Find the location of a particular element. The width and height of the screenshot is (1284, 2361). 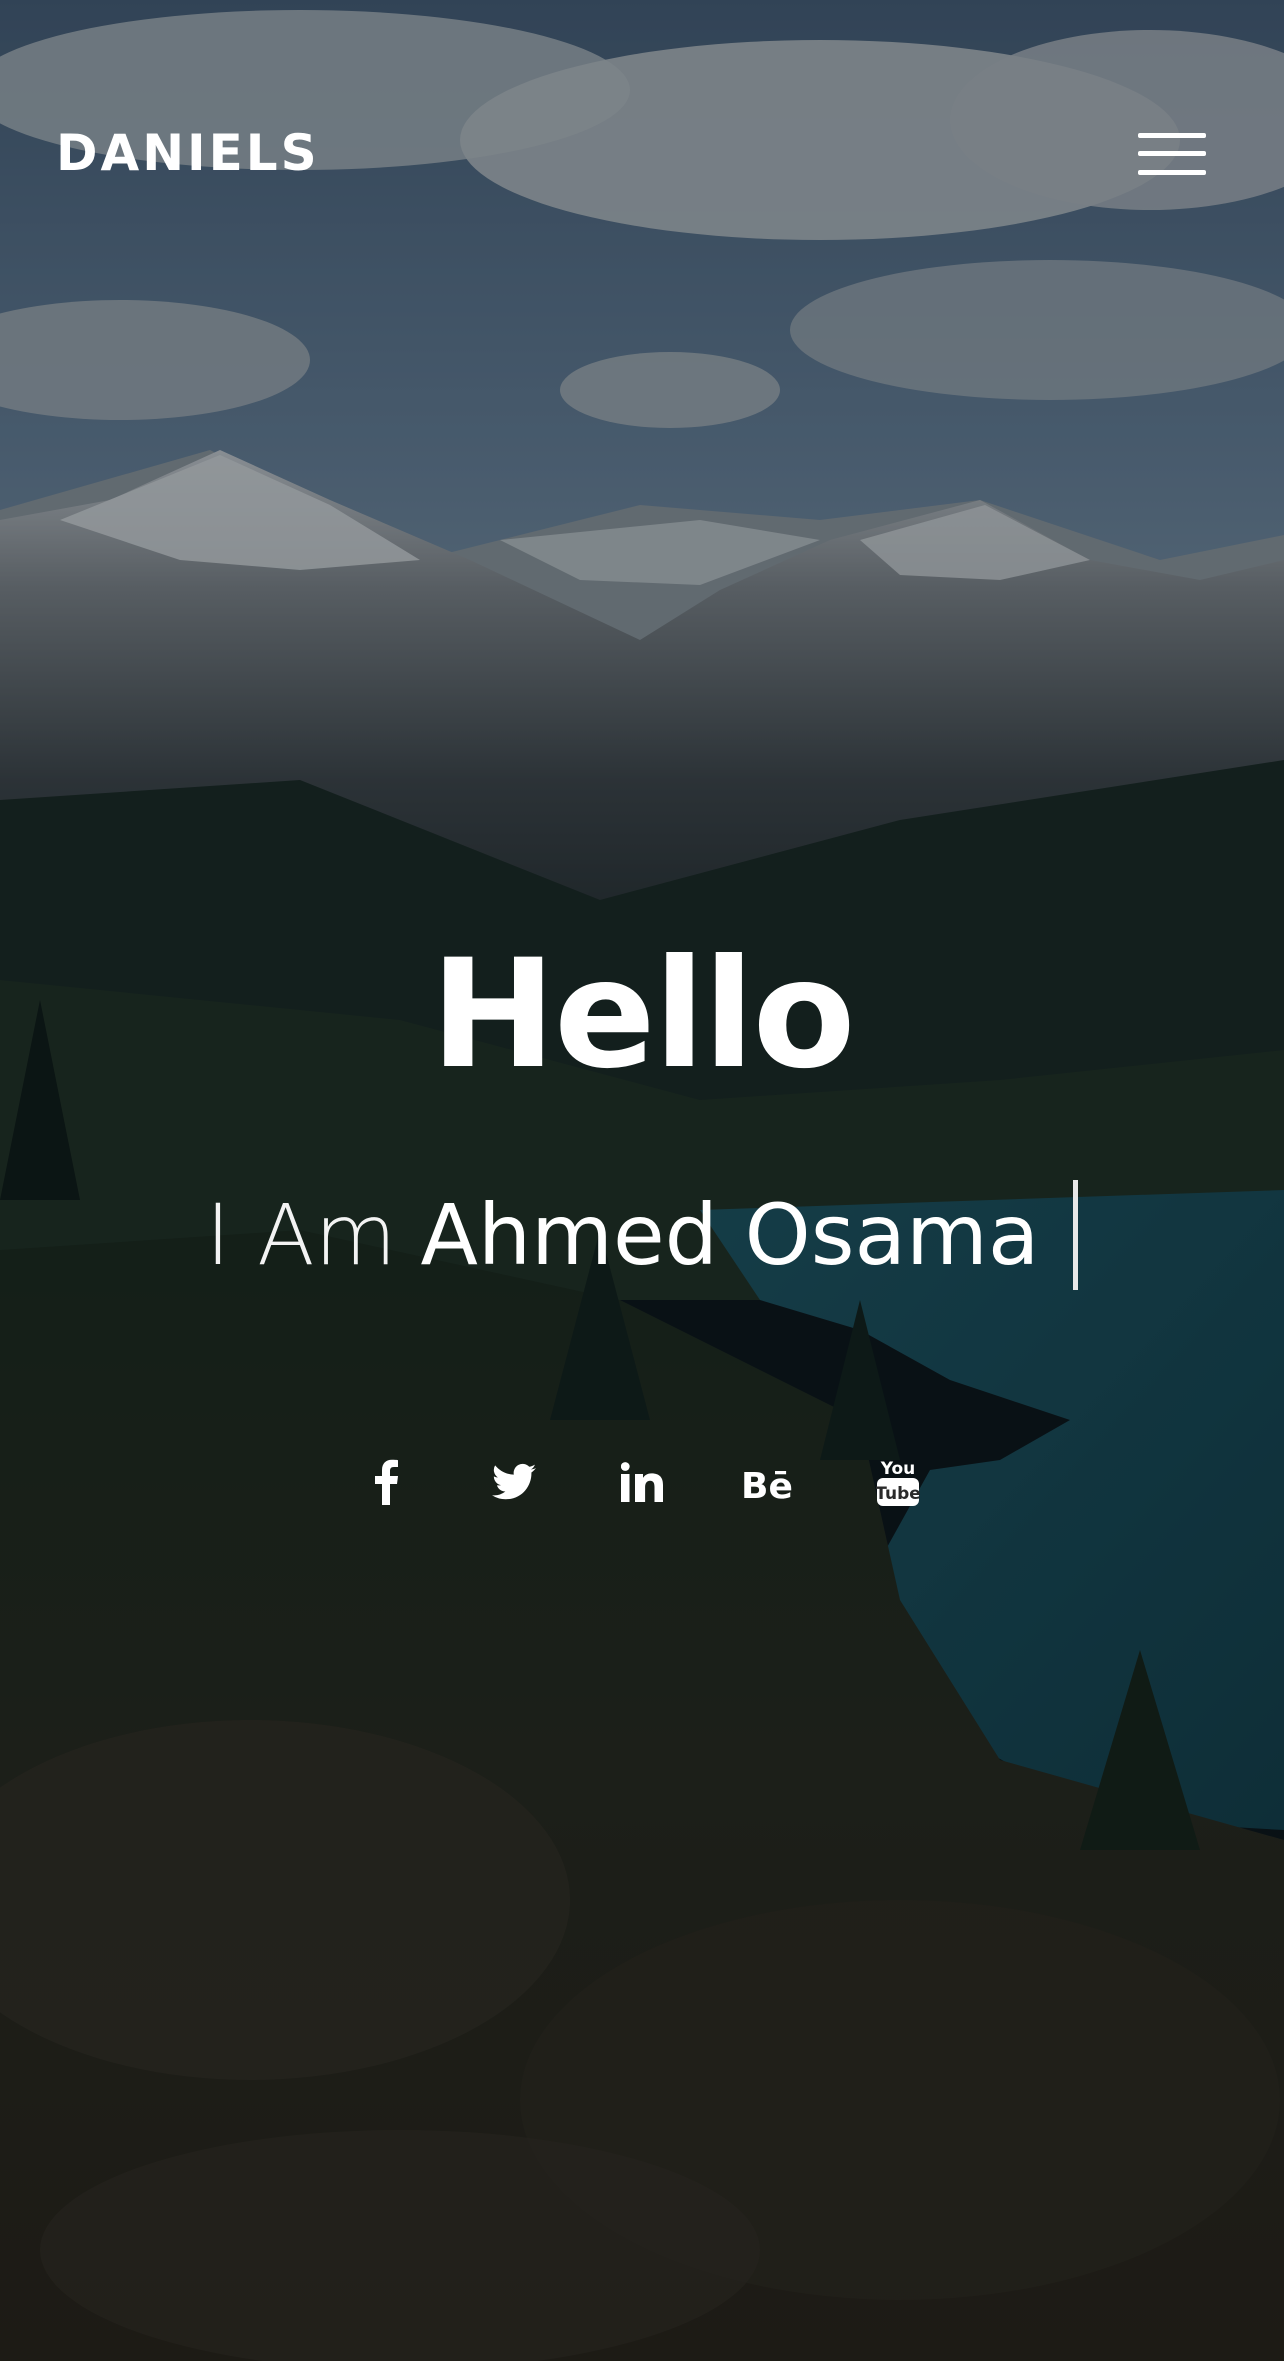

hero-intro: I Am Ahmed Osama is located at coordinates (642, 1235).